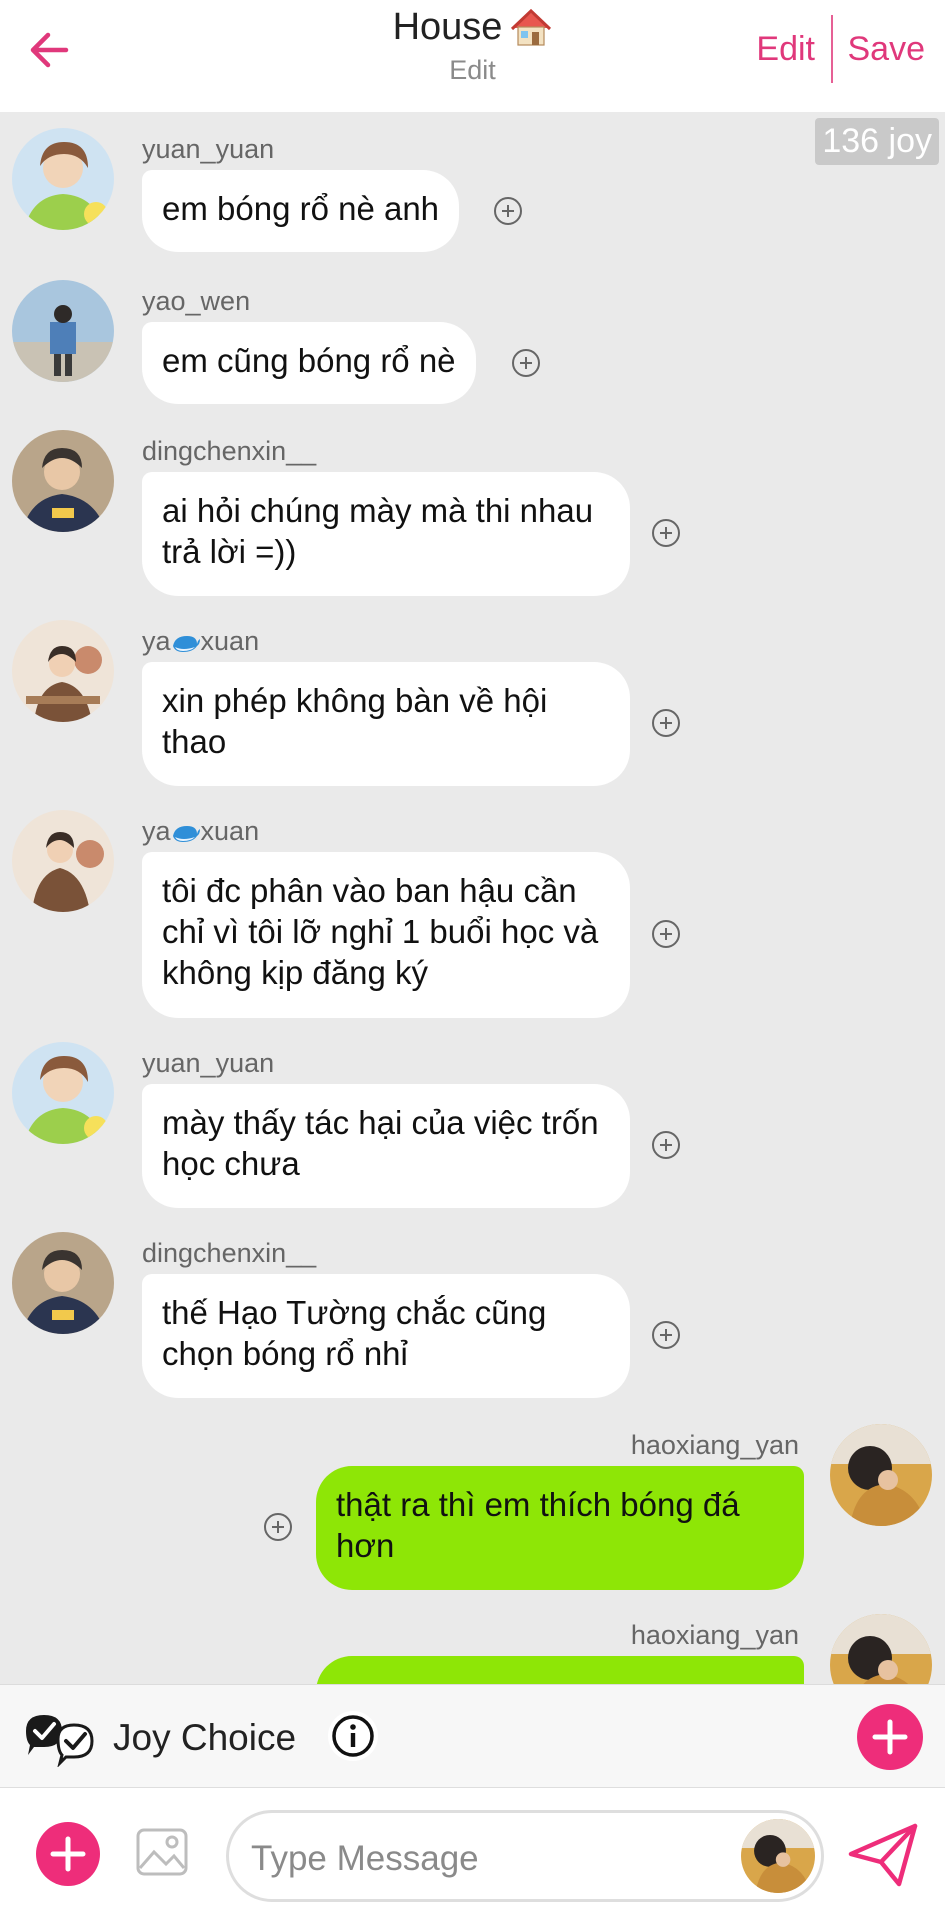 Image resolution: width=945 pixels, height=1920 pixels. I want to click on message-bubble: mày thấy tác hại của việc trốn học chưa, so click(386, 1146).